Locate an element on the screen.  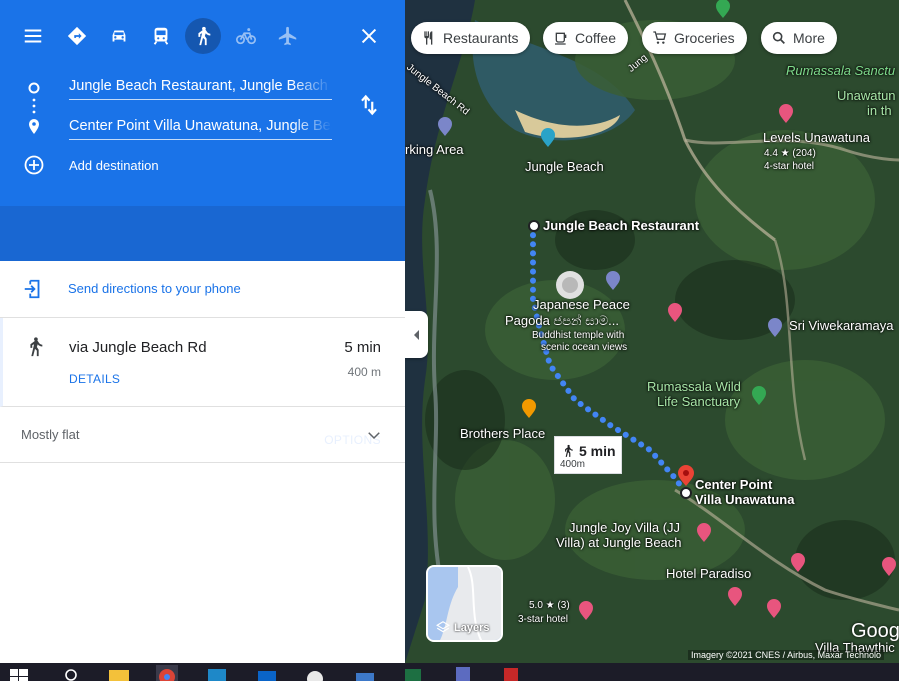
label-joy-2: Villa) at Jungle Beach is located at coordinates (619, 542).